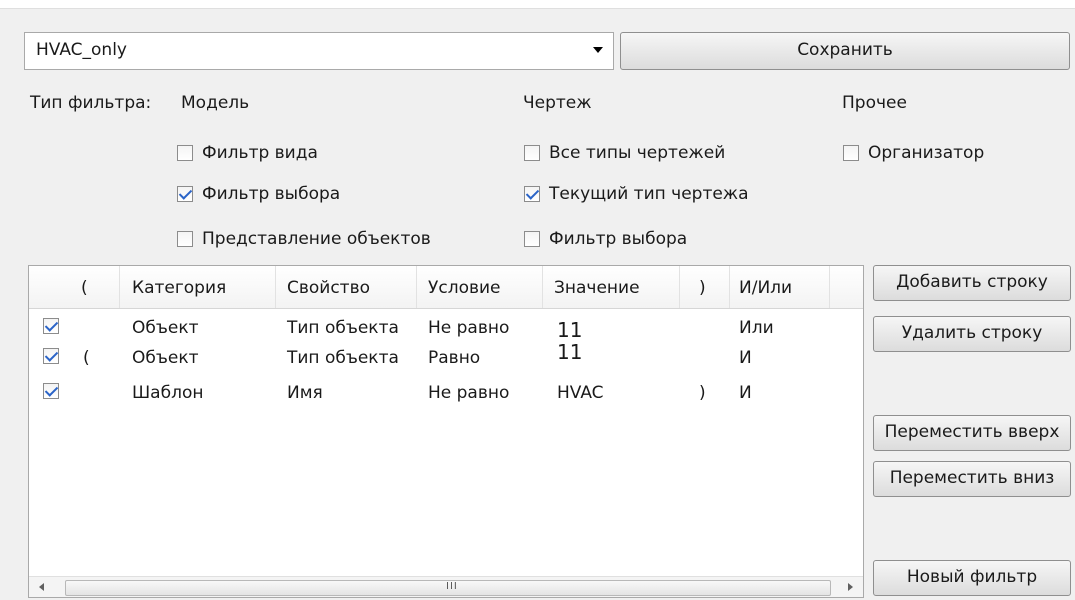 The height and width of the screenshot is (600, 1075). Describe the element at coordinates (185, 239) in the screenshot. I see `object-representation-checkbox` at that location.